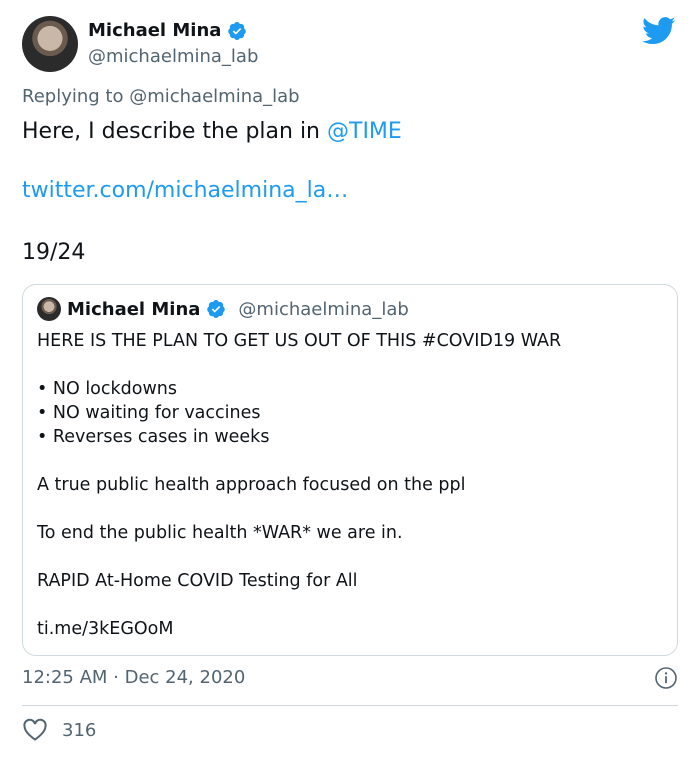 The height and width of the screenshot is (759, 700). What do you see at coordinates (364, 131) in the screenshot?
I see `time-mention-link: @TIME` at bounding box center [364, 131].